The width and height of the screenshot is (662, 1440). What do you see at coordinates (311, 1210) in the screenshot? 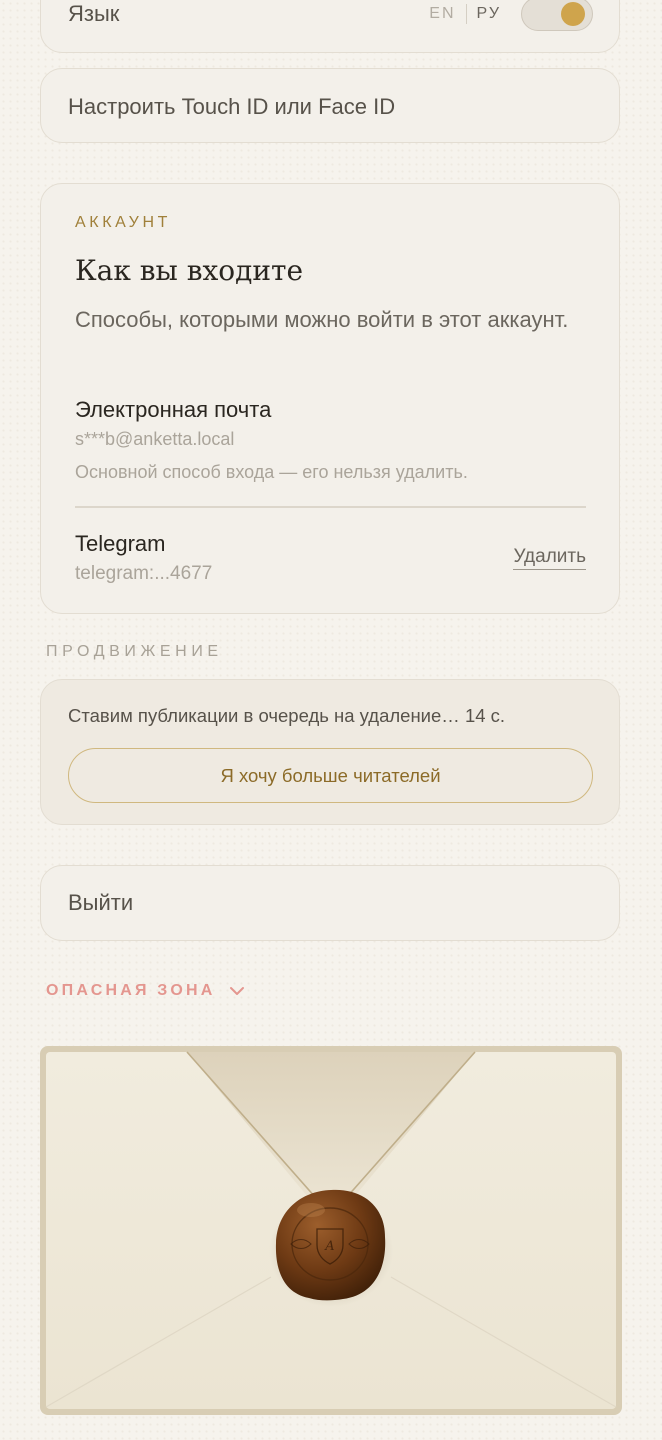
I see `seal-highlight` at bounding box center [311, 1210].